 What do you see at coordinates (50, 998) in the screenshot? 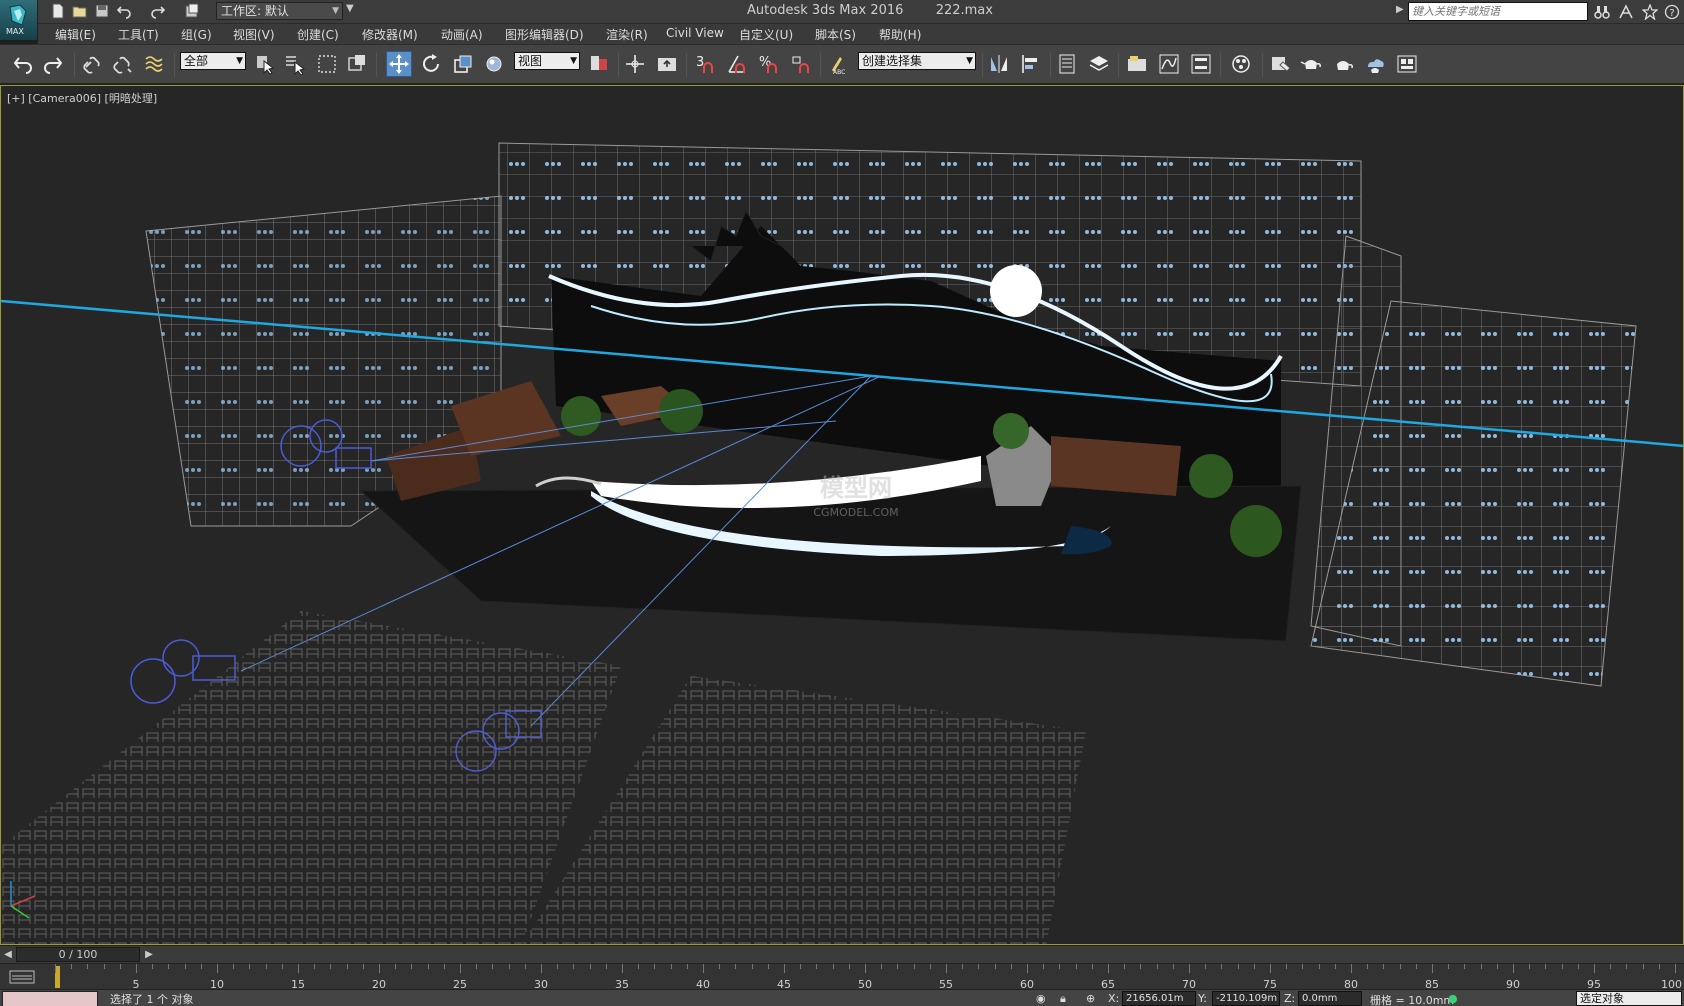
I see `maxscript-listener-swatch` at bounding box center [50, 998].